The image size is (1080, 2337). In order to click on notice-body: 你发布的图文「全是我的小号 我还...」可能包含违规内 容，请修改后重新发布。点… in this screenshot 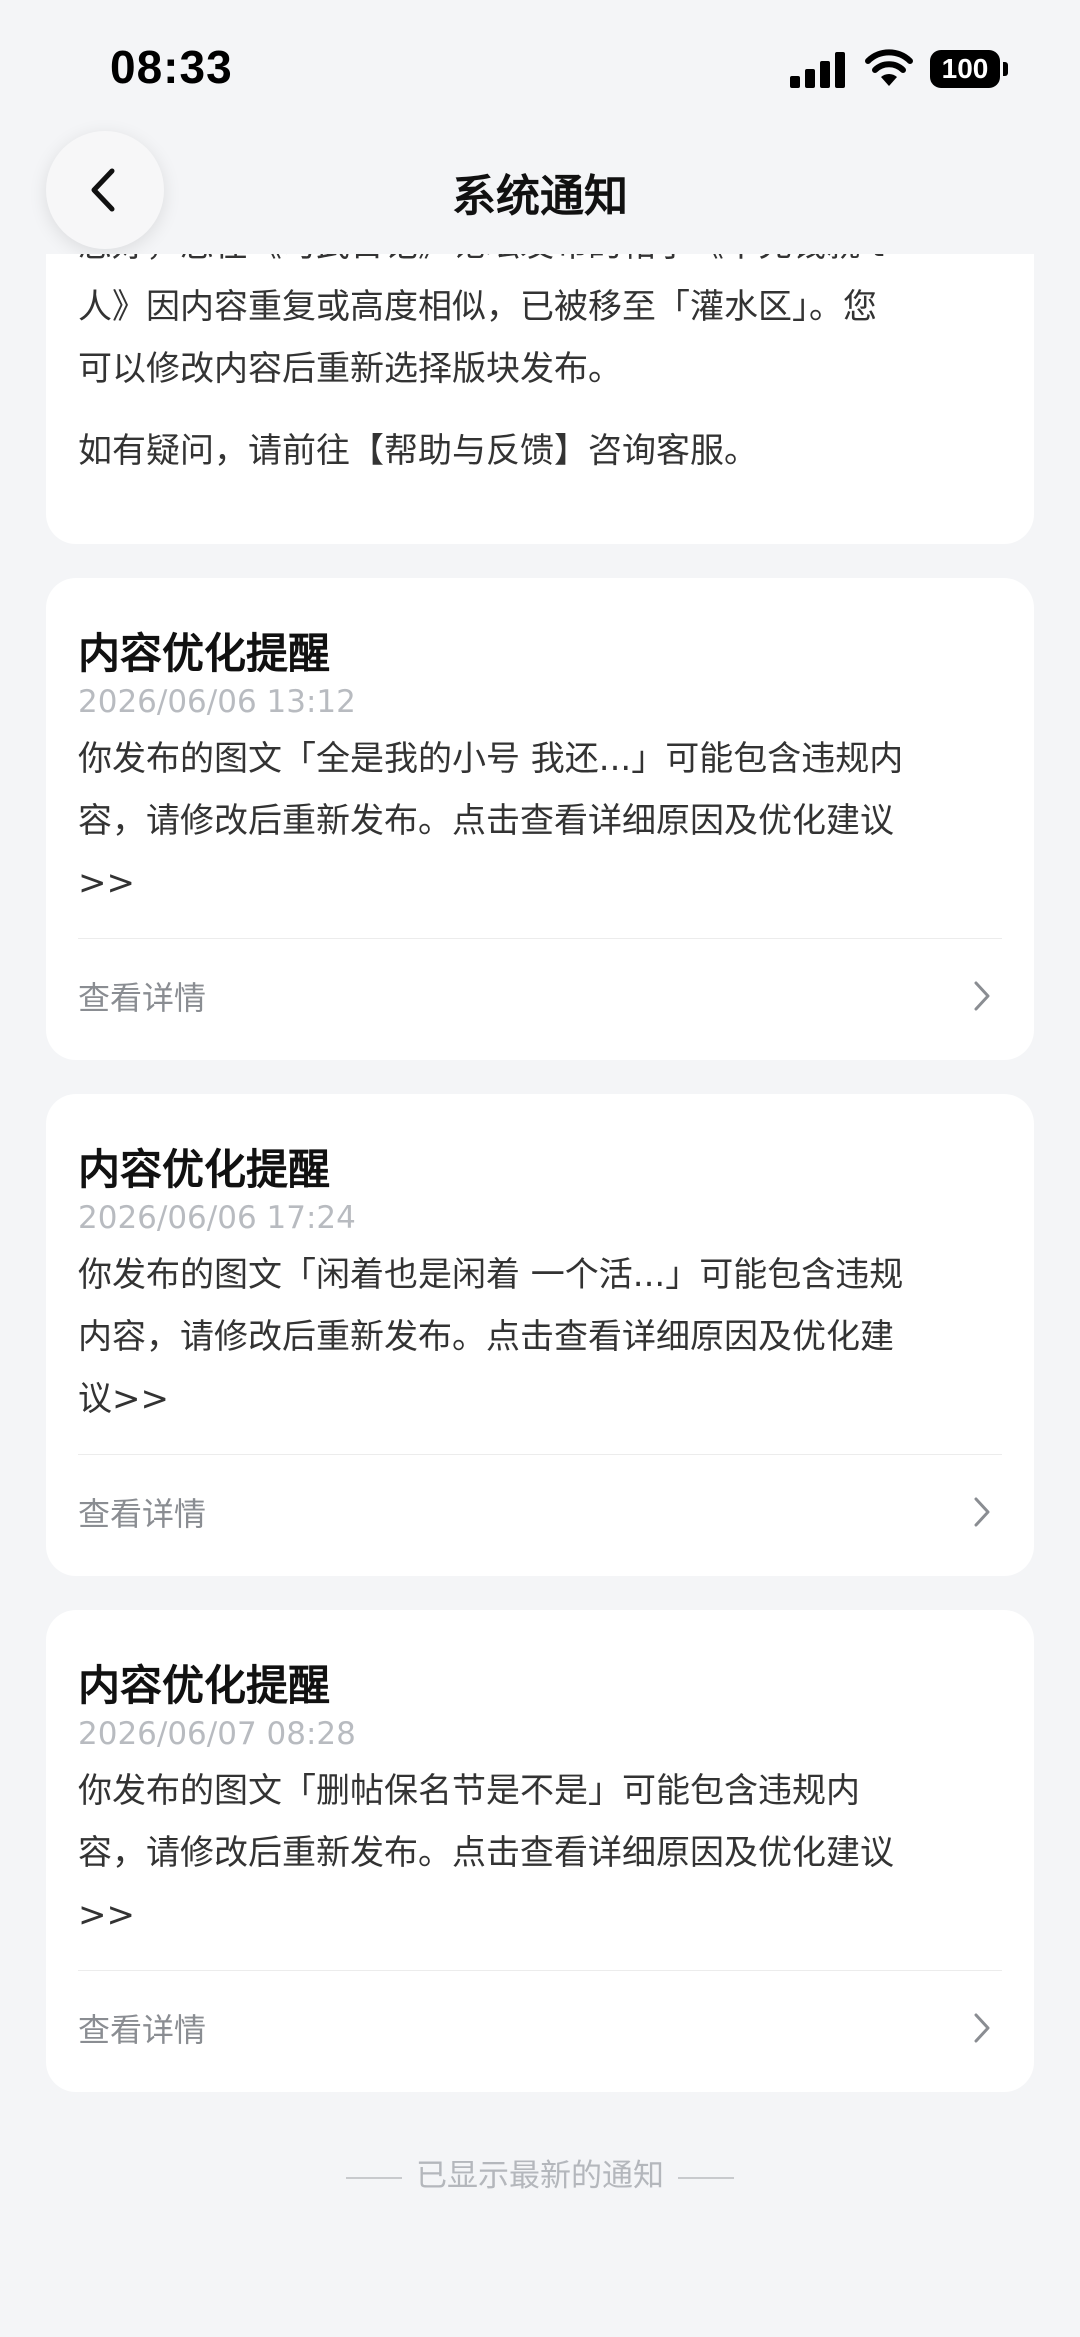, I will do `click(548, 821)`.